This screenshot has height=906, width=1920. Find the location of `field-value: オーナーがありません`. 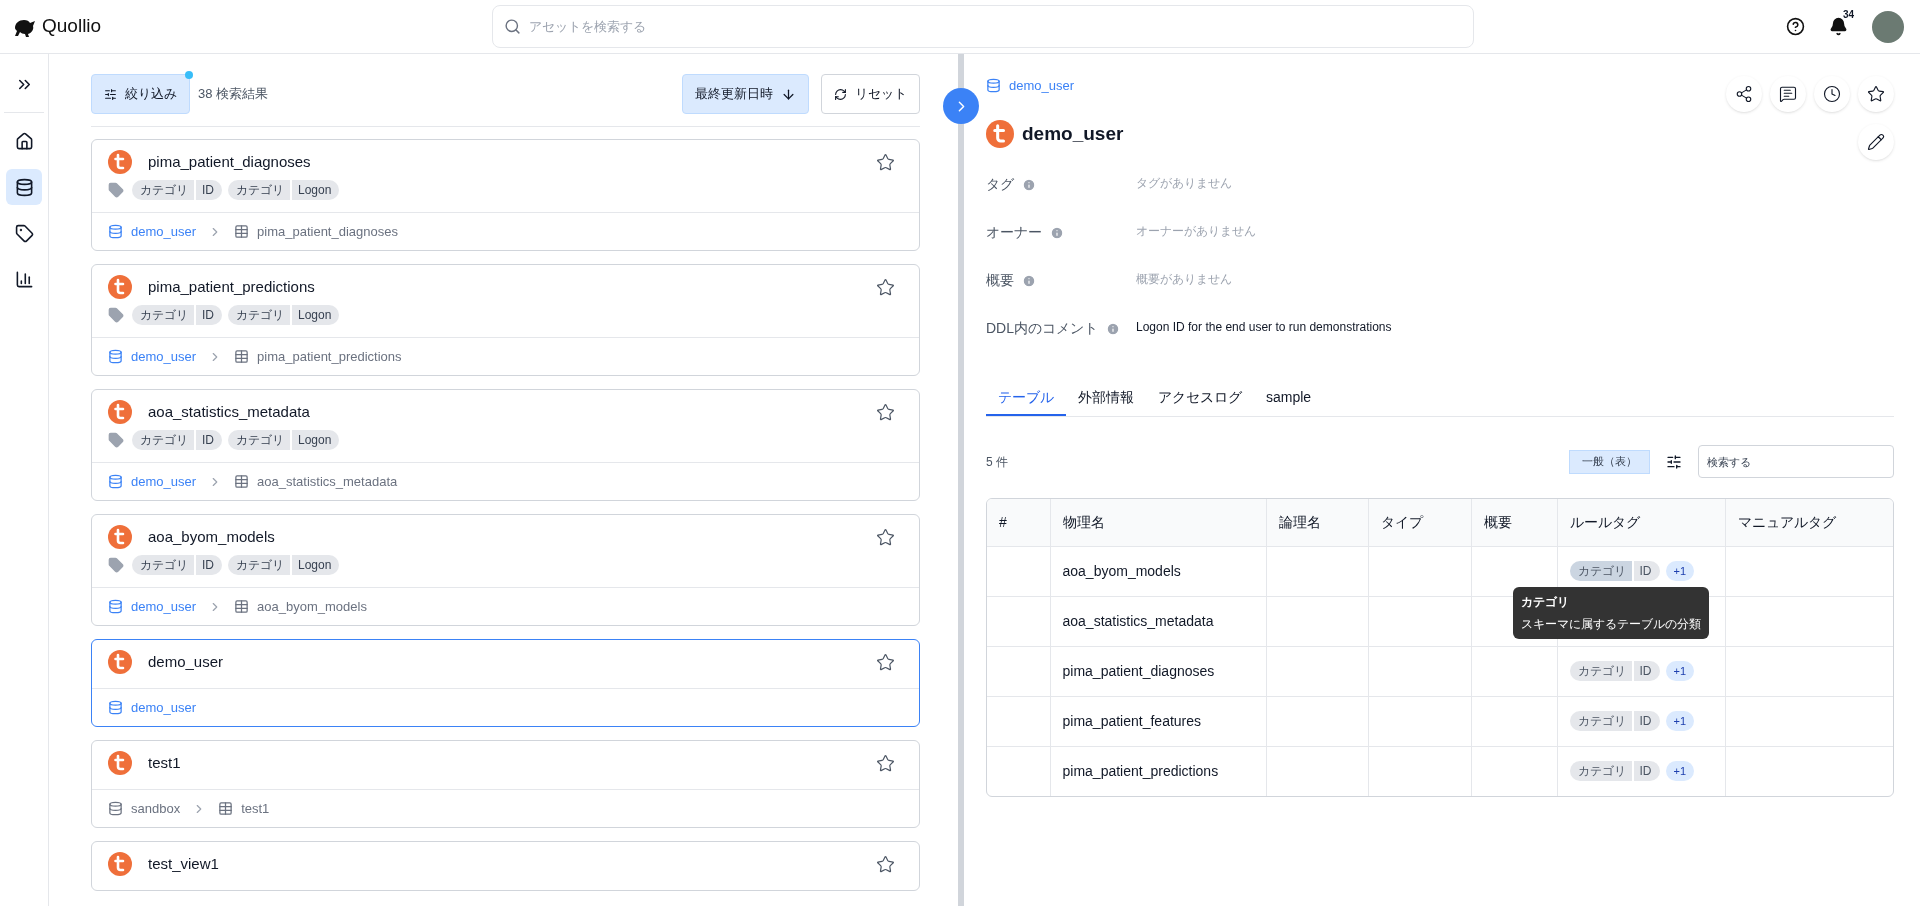

field-value: オーナーがありません is located at coordinates (1196, 231).